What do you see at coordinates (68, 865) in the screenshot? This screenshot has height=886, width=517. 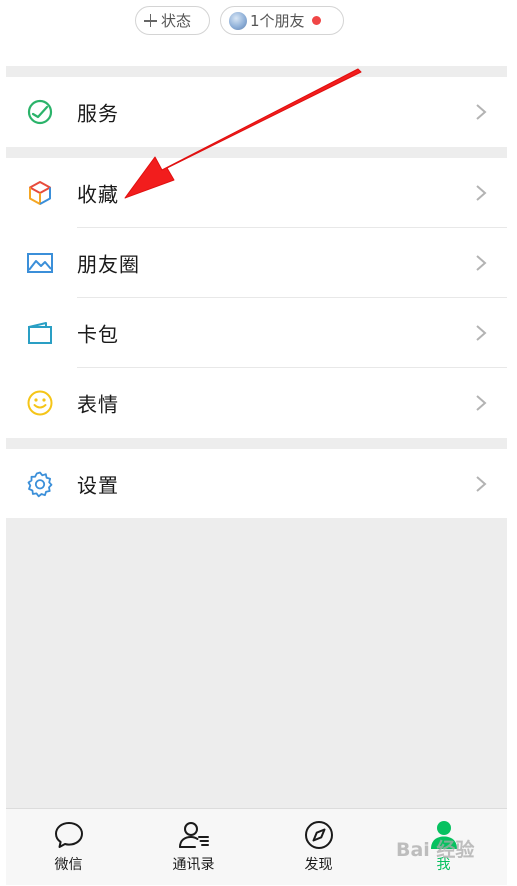 I see `tab-chats-label: 微信` at bounding box center [68, 865].